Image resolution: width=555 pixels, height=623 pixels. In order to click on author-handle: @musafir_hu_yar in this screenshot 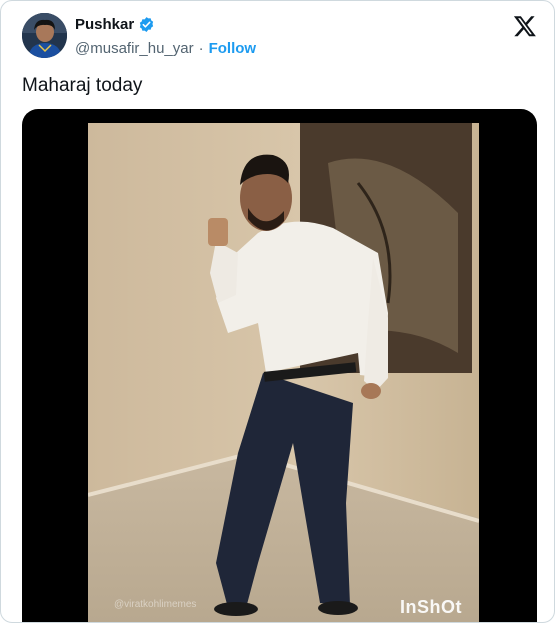, I will do `click(134, 48)`.